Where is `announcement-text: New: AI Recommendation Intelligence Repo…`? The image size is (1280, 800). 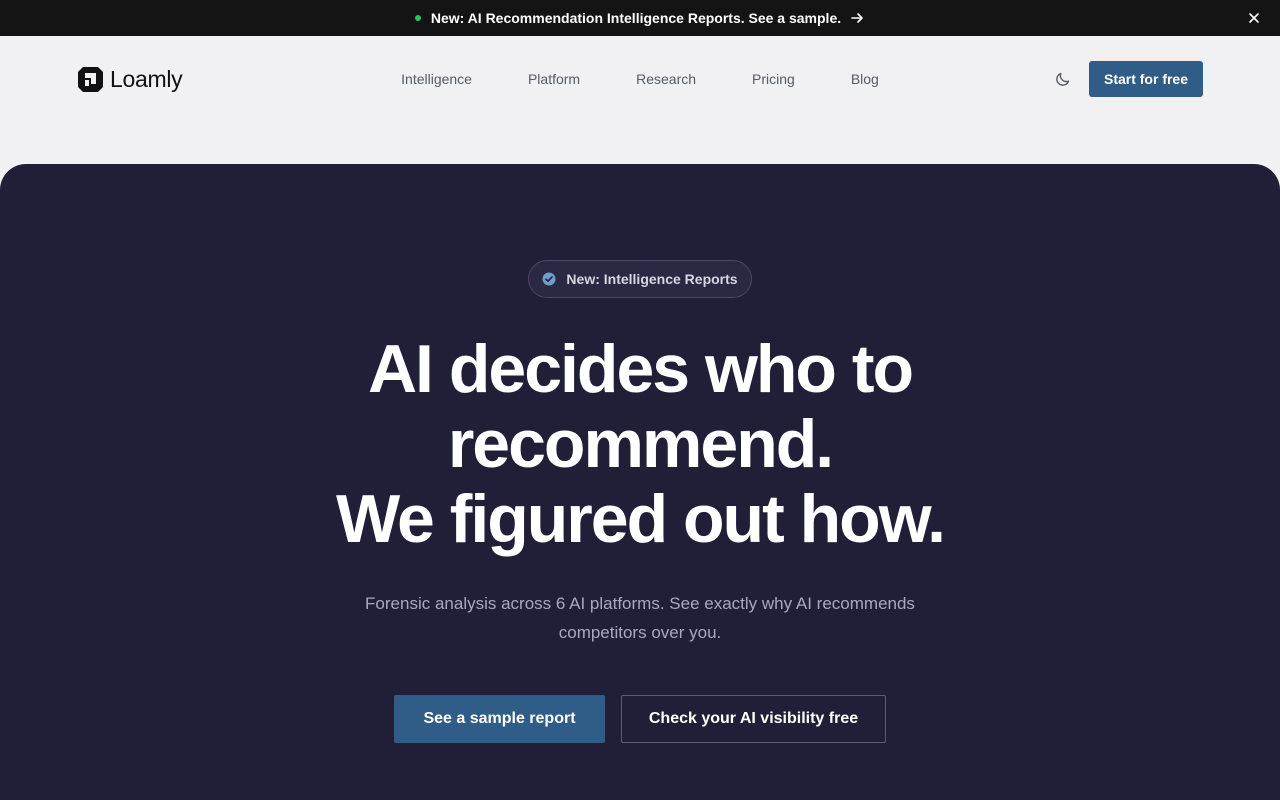
announcement-text: New: AI Recommendation Intelligence Repo… is located at coordinates (636, 18).